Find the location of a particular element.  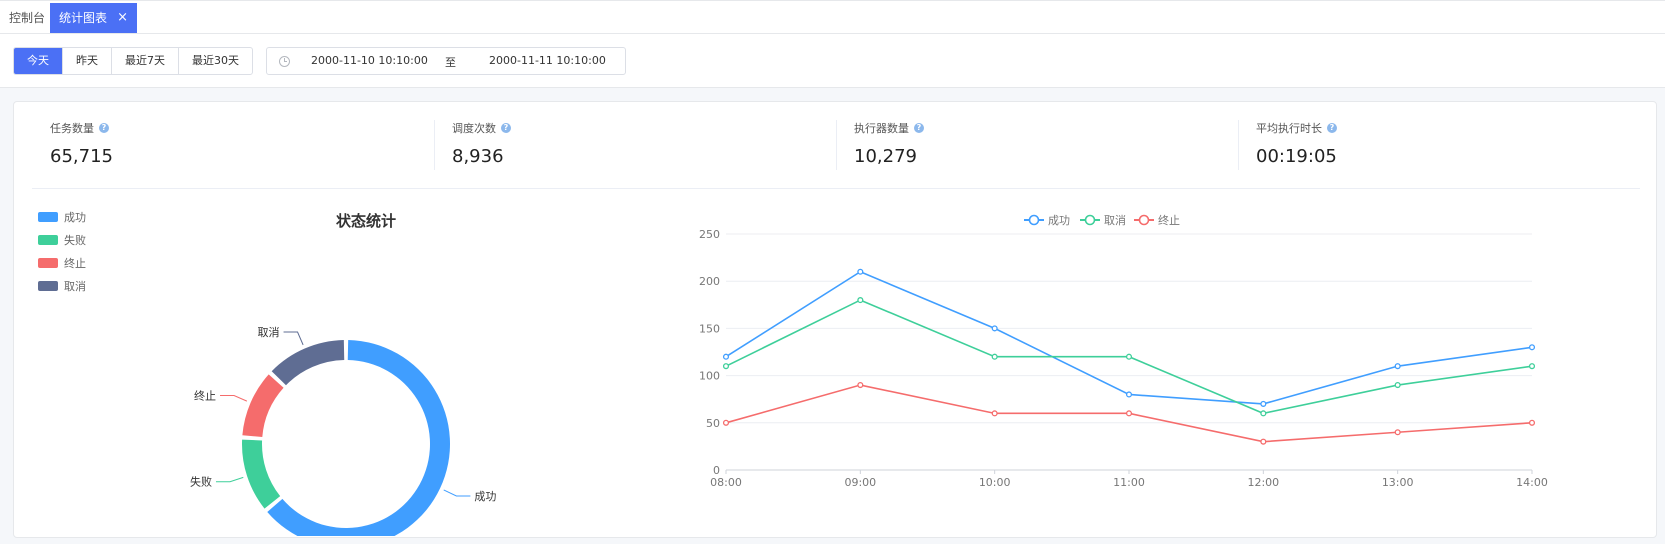

range-yesterday-button: 昨天 is located at coordinates (87, 61).